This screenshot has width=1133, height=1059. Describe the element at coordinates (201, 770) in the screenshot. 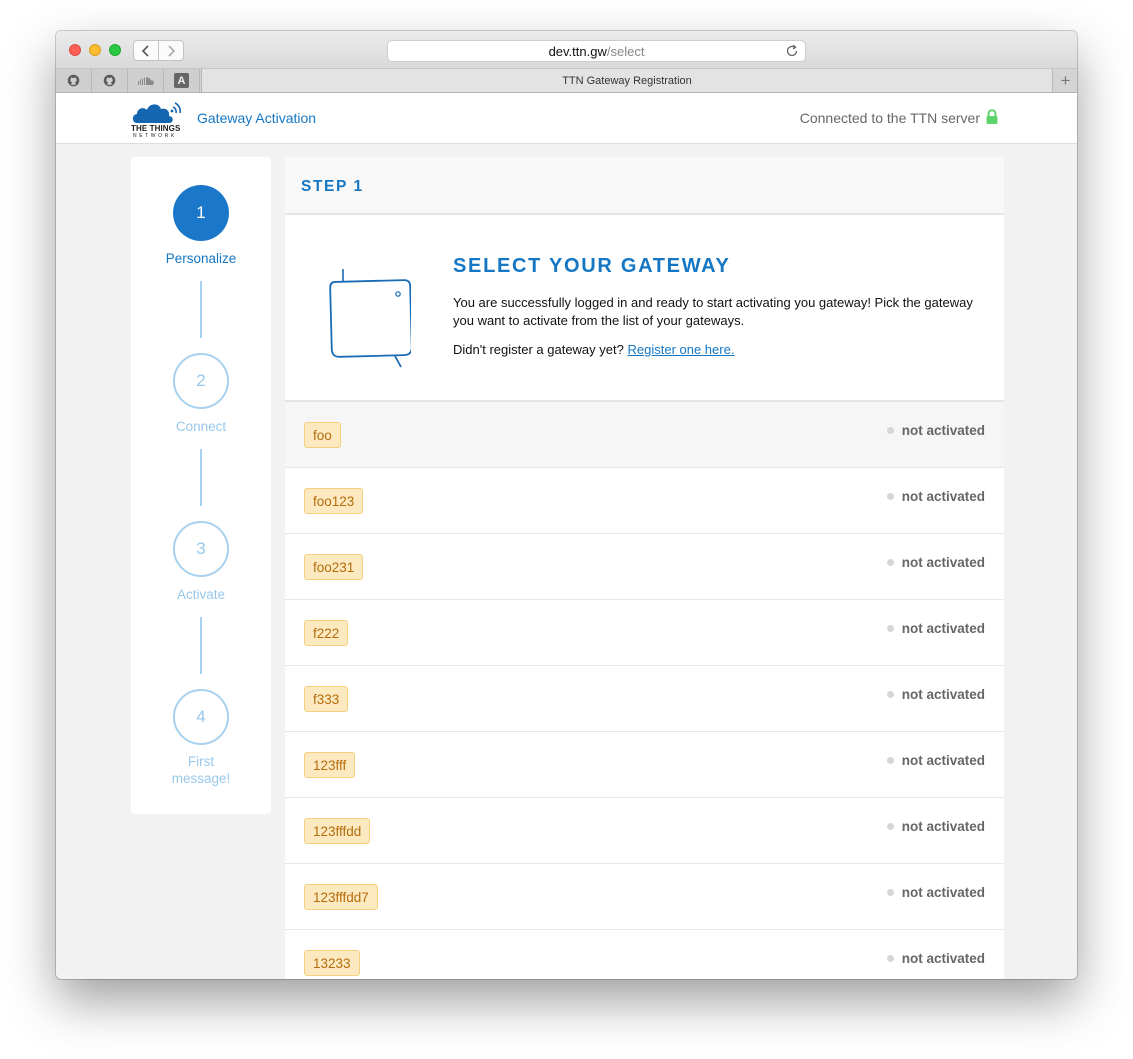

I see `step-4-label: First message!` at that location.